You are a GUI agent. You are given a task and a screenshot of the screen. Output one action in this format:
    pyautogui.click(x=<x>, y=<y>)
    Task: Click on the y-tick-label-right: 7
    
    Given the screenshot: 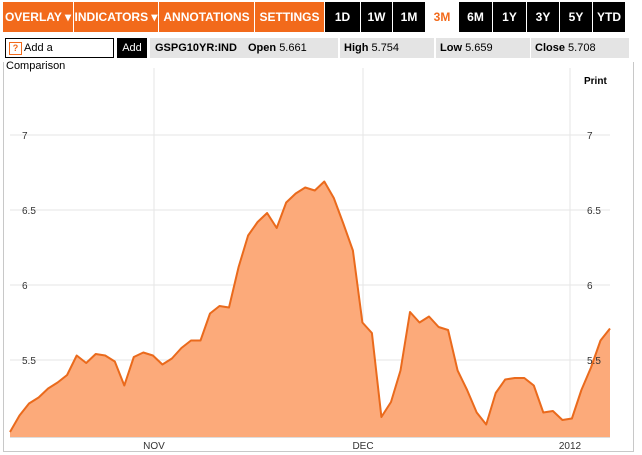 What is the action you would take?
    pyautogui.click(x=590, y=136)
    